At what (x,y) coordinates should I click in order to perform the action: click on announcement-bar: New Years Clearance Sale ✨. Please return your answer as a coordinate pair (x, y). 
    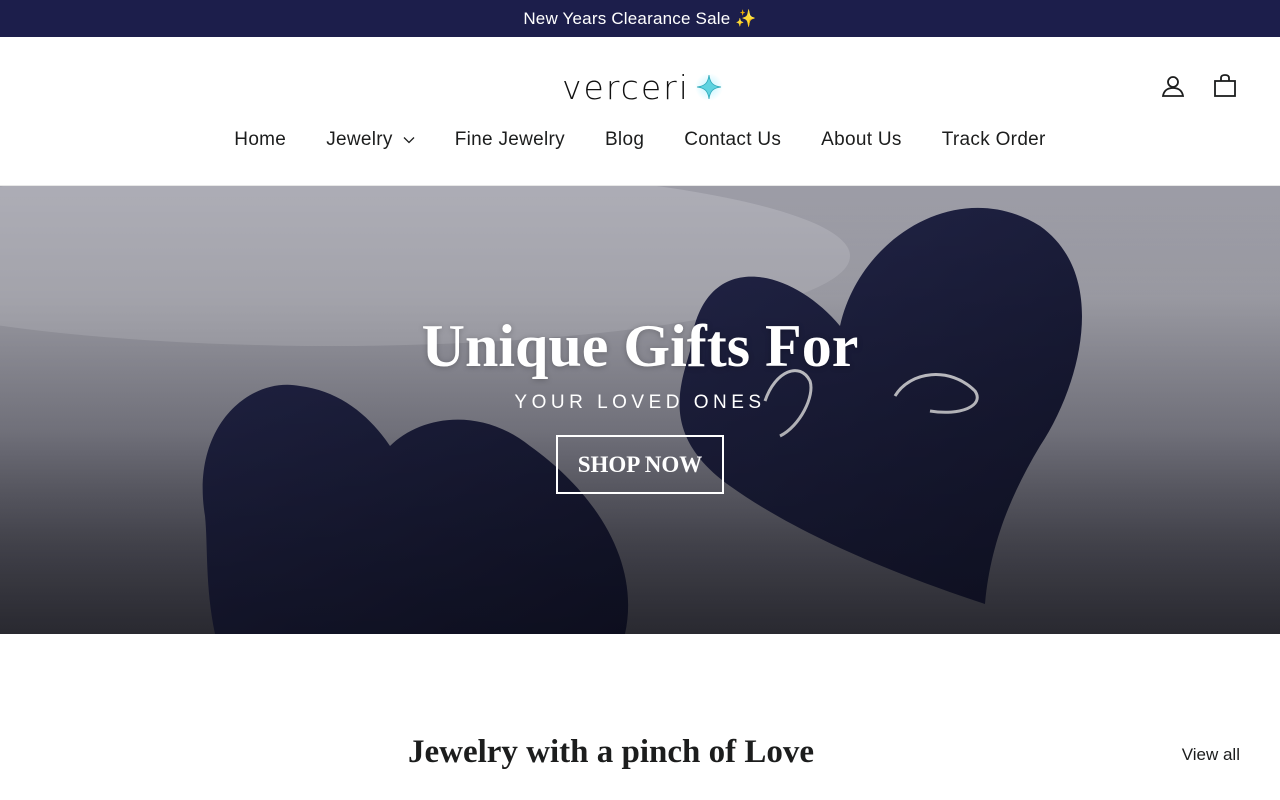
    Looking at the image, I should click on (640, 18).